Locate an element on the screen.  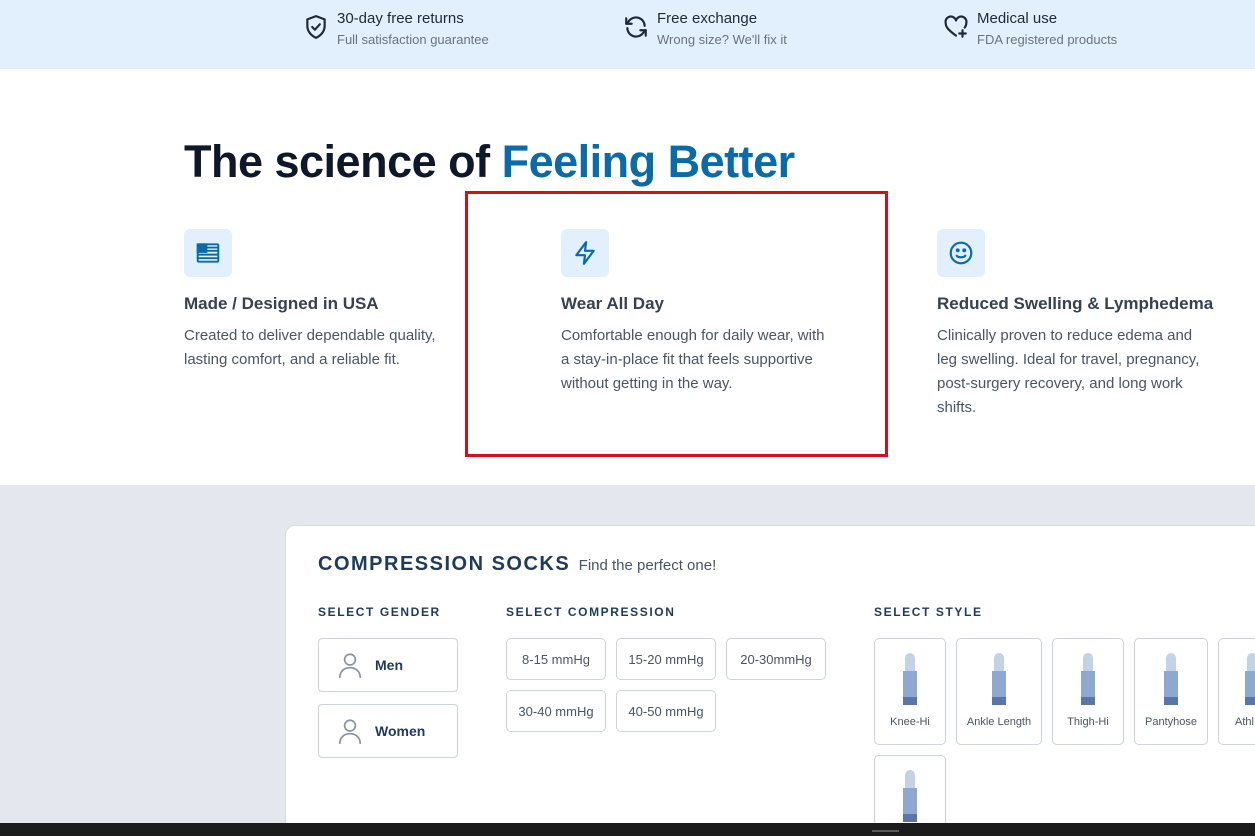
style-button-pantyhose: Pantyhose is located at coordinates (1171, 691).